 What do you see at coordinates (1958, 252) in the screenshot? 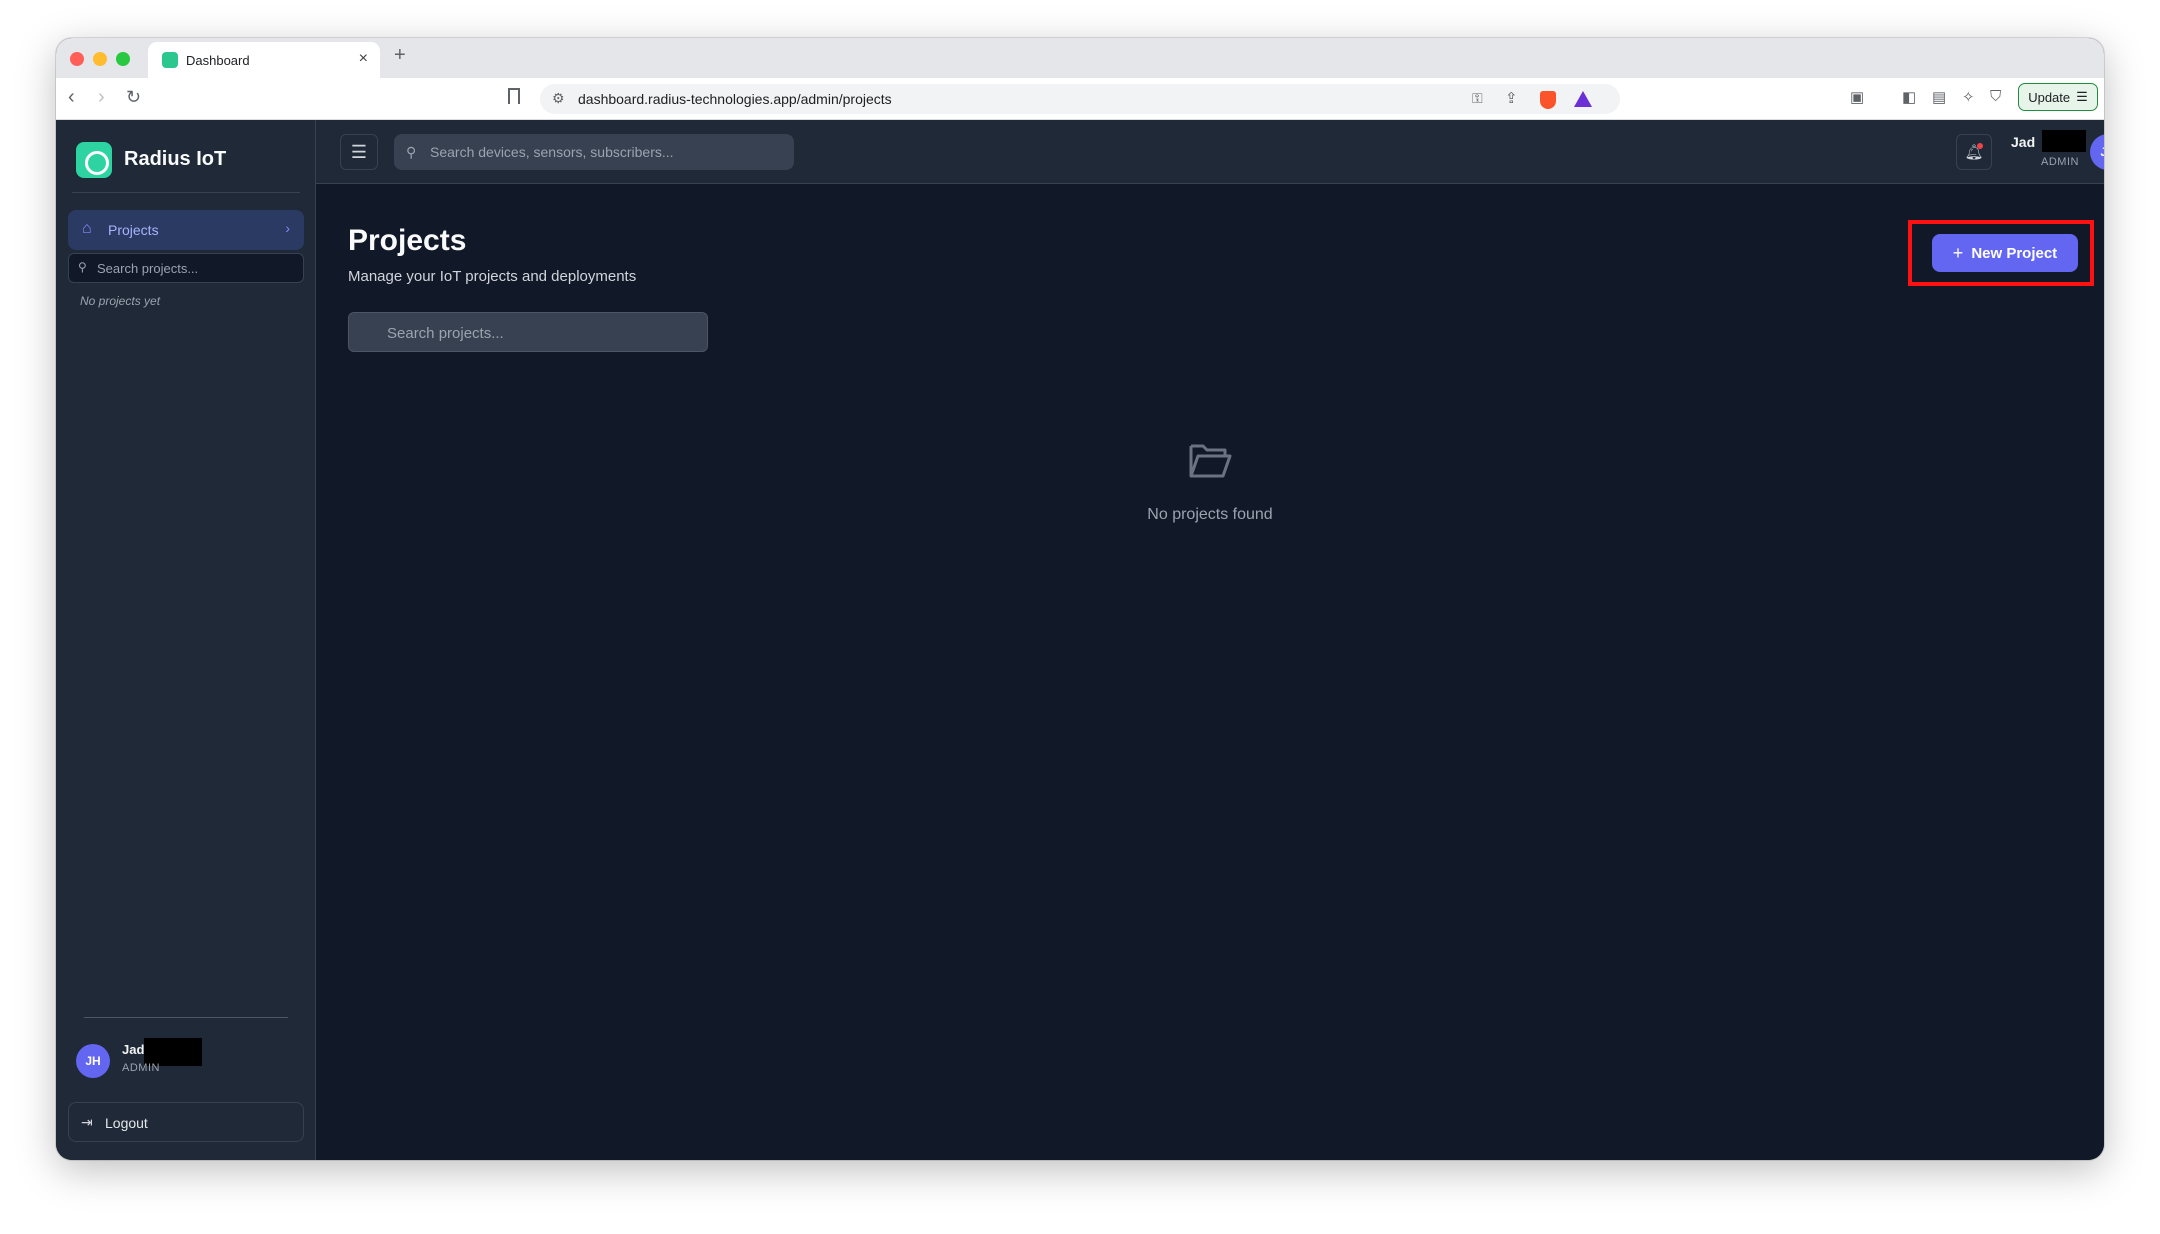
I see `plus-icon: +` at bounding box center [1958, 252].